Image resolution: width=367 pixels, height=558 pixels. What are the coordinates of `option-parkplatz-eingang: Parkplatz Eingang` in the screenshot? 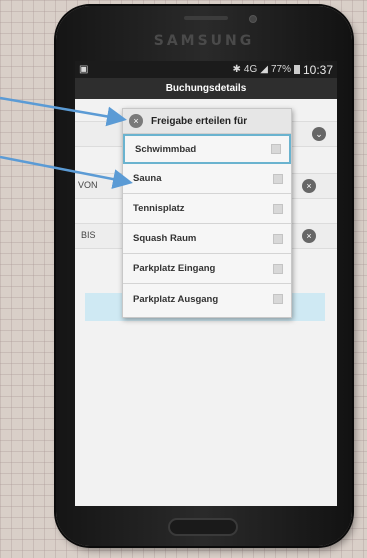 It's located at (207, 269).